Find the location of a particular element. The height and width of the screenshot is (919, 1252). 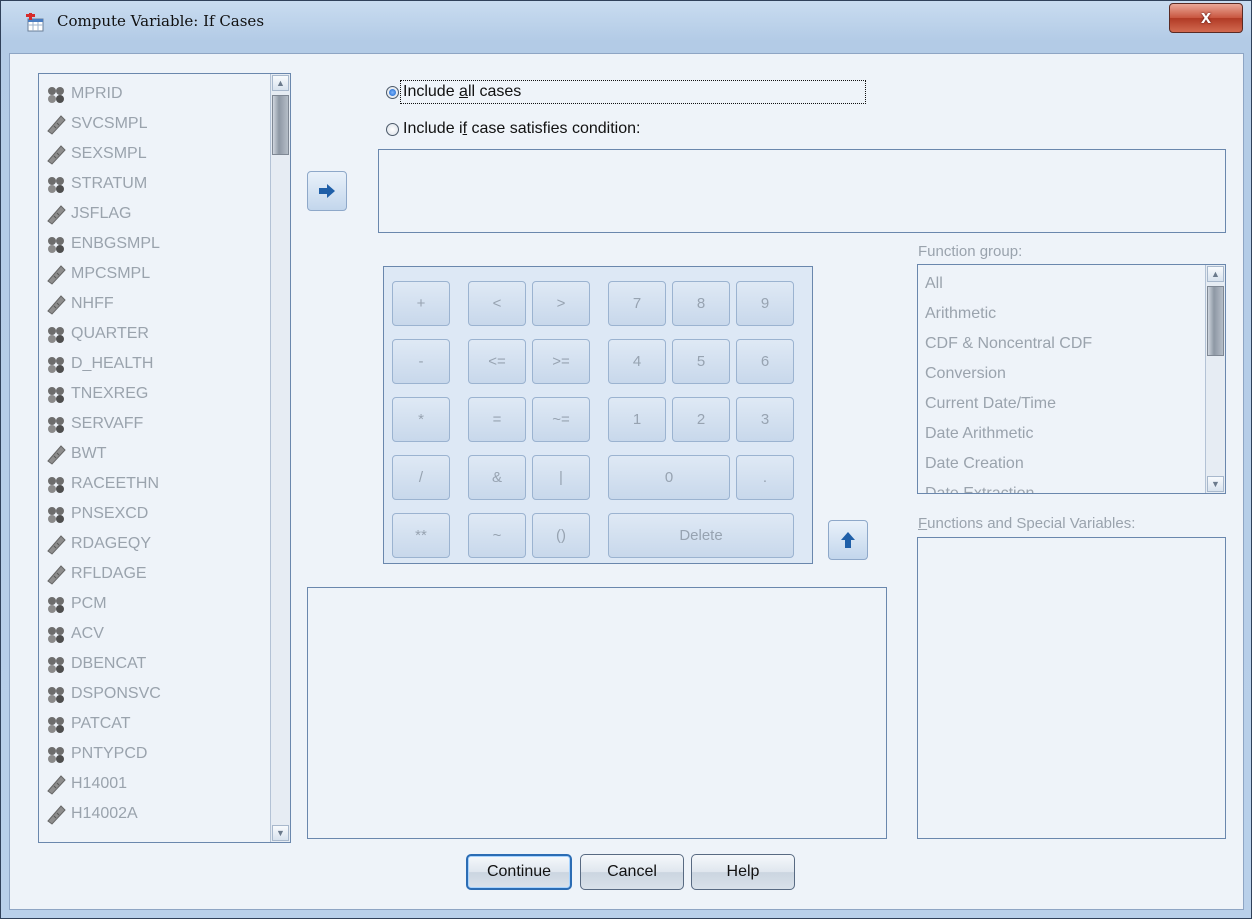

continue-button: Continue is located at coordinates (519, 872).